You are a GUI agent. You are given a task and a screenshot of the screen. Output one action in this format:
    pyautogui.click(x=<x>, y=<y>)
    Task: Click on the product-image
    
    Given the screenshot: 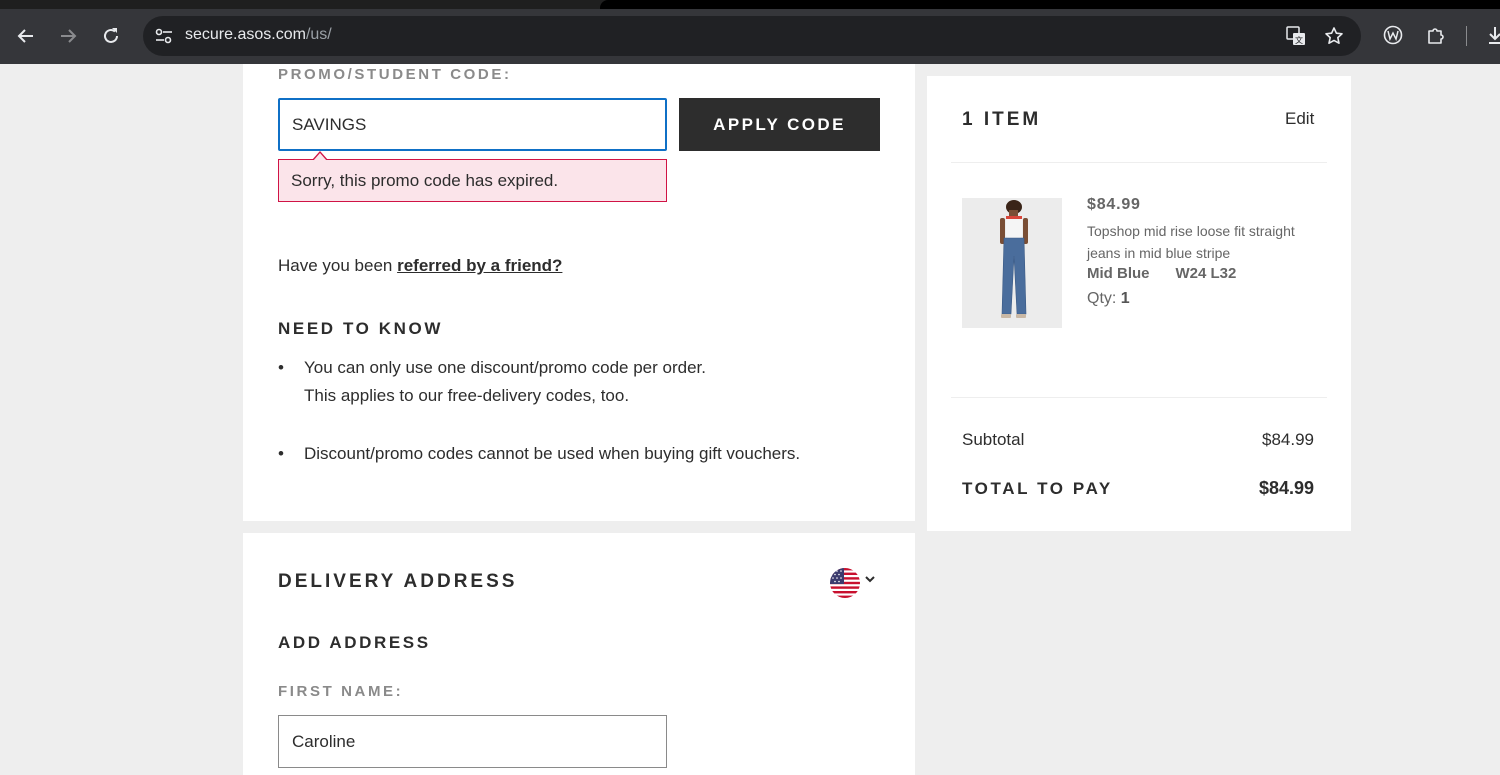 What is the action you would take?
    pyautogui.click(x=1012, y=263)
    